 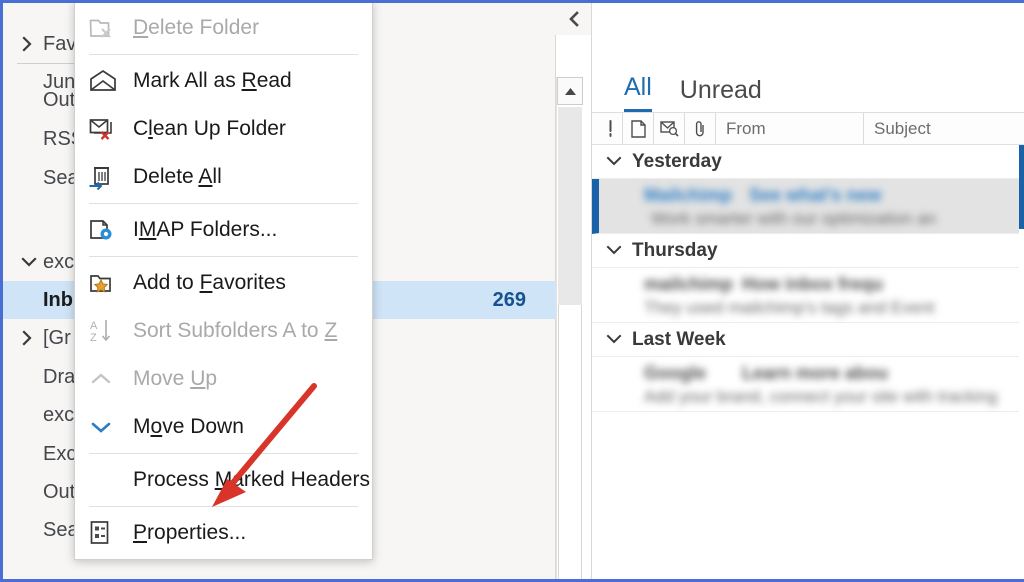 I want to click on date-group-header: Thursday, so click(x=808, y=251).